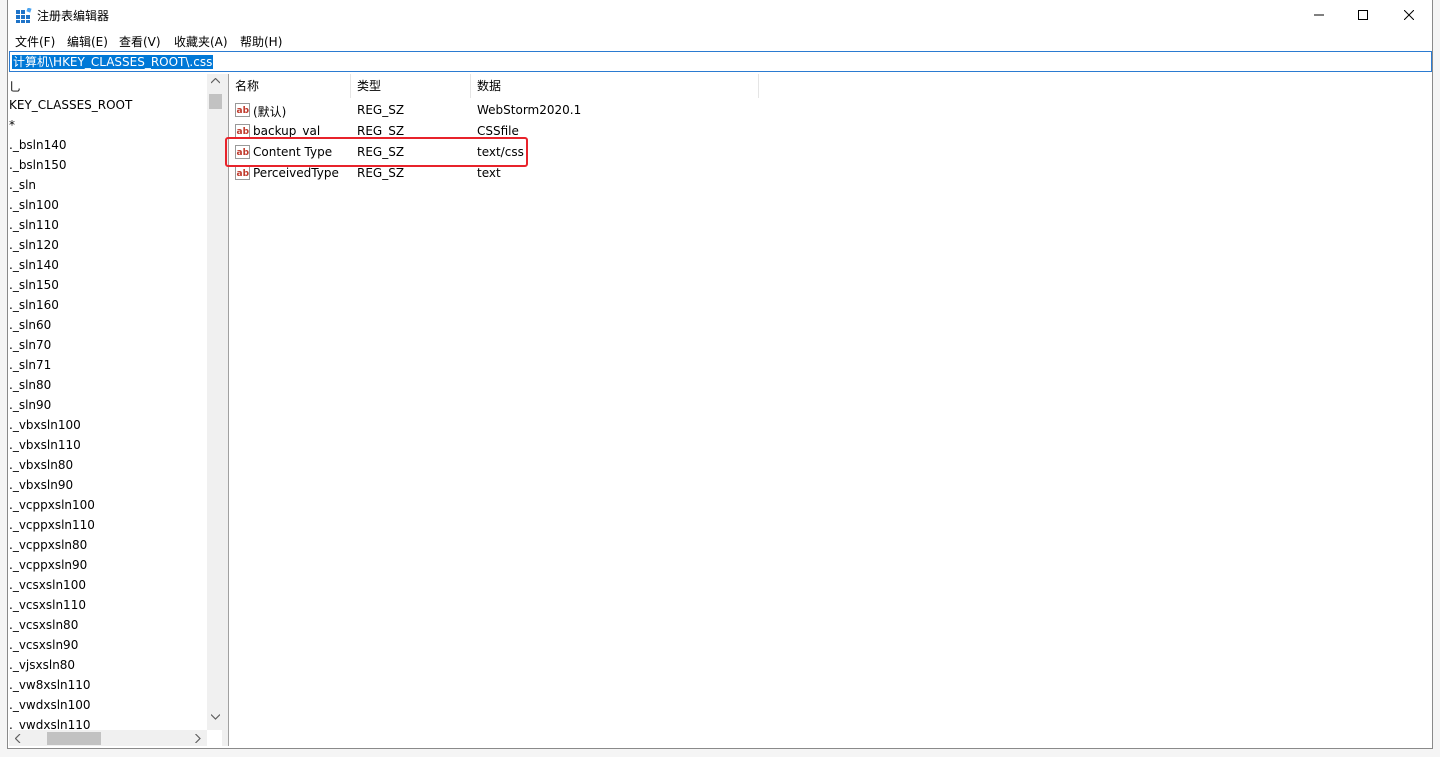  I want to click on vertical-scroll-thumb, so click(215, 101).